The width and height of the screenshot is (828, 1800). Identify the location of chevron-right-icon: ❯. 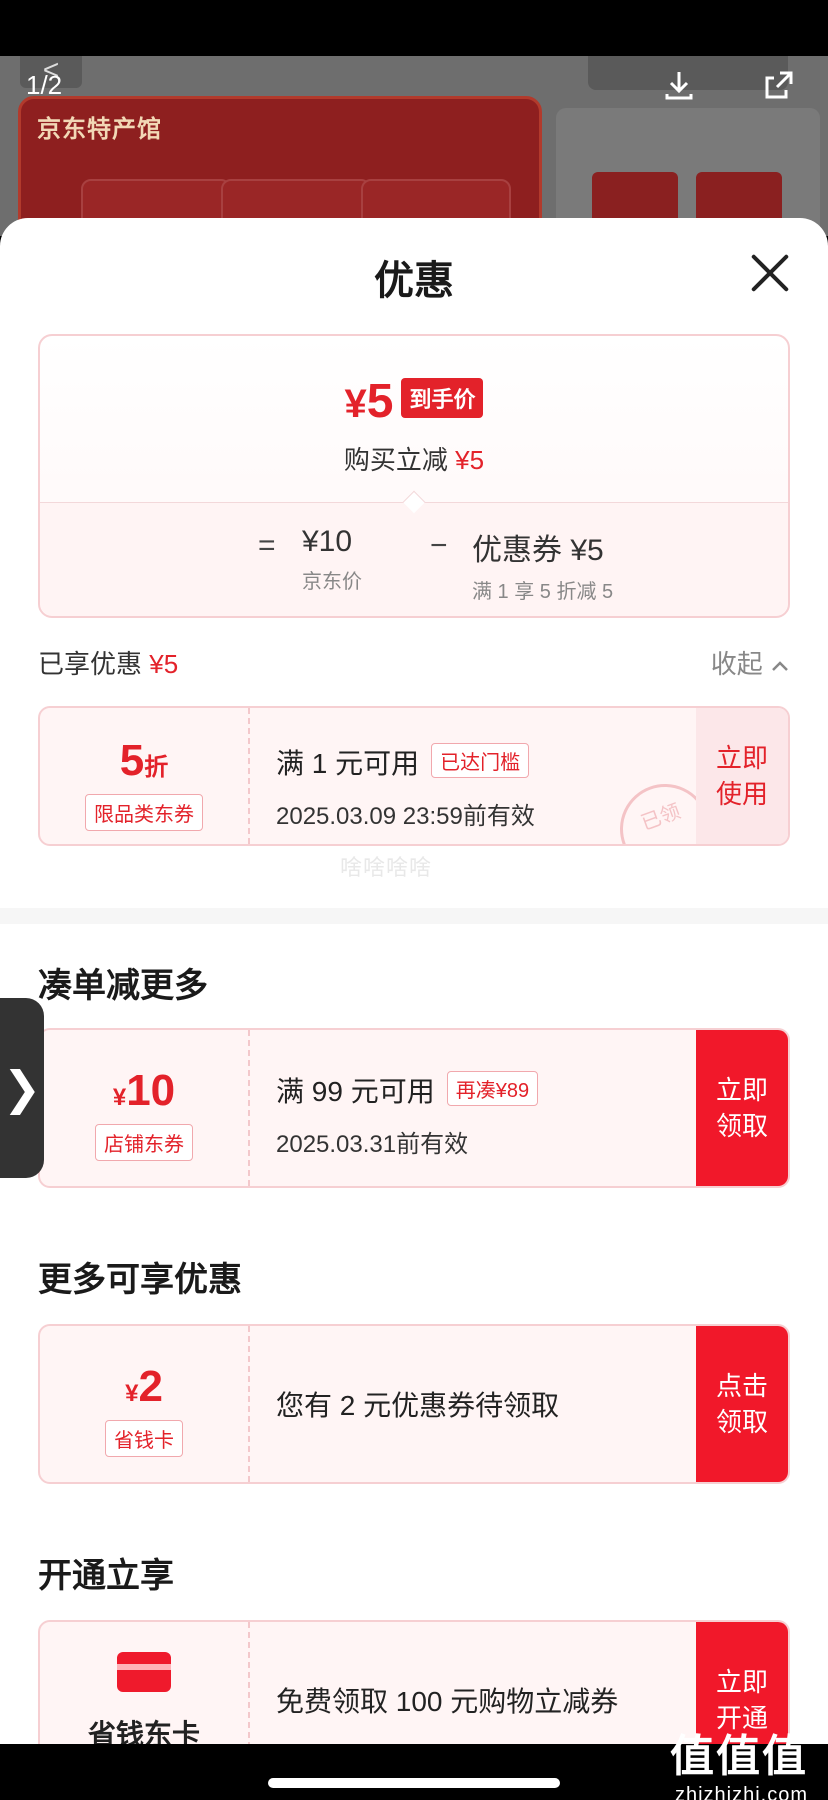
(22, 1088).